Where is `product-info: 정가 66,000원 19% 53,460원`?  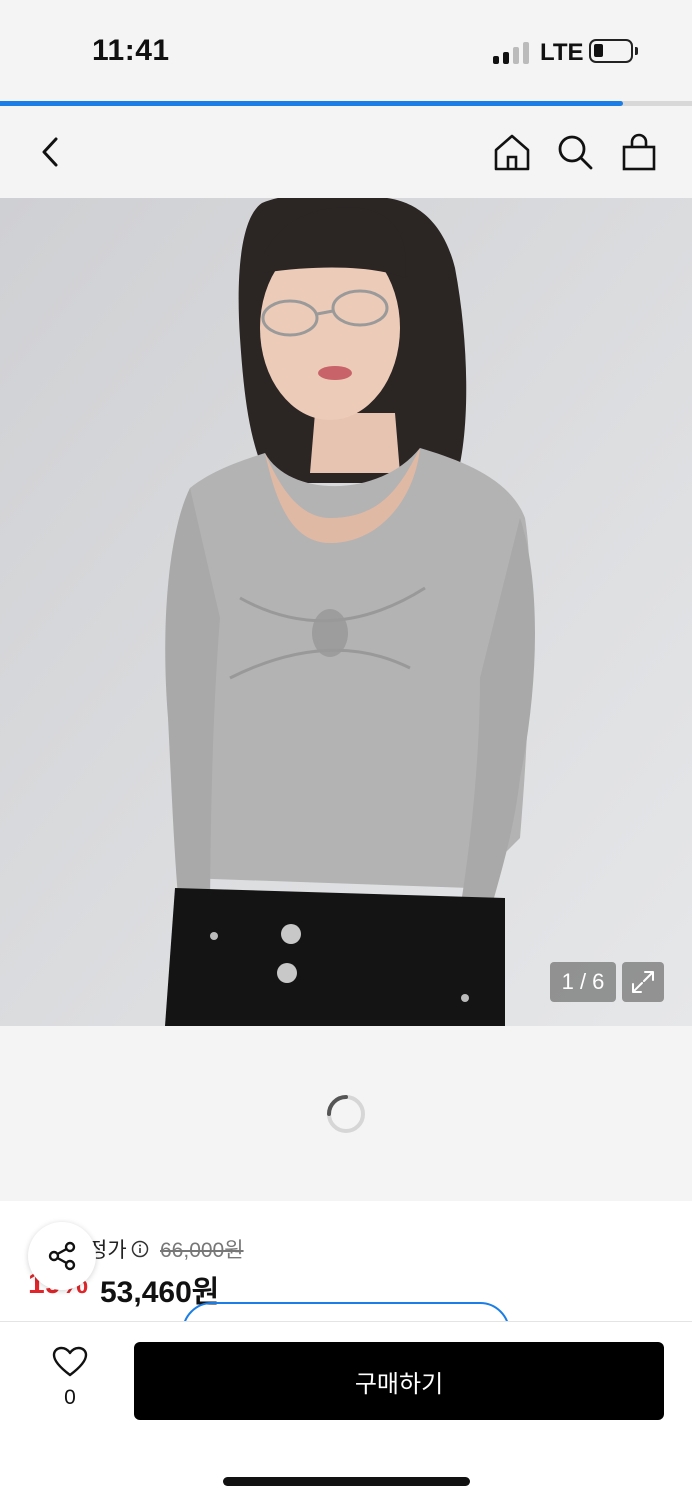 product-info: 정가 66,000원 19% 53,460원 is located at coordinates (346, 1261).